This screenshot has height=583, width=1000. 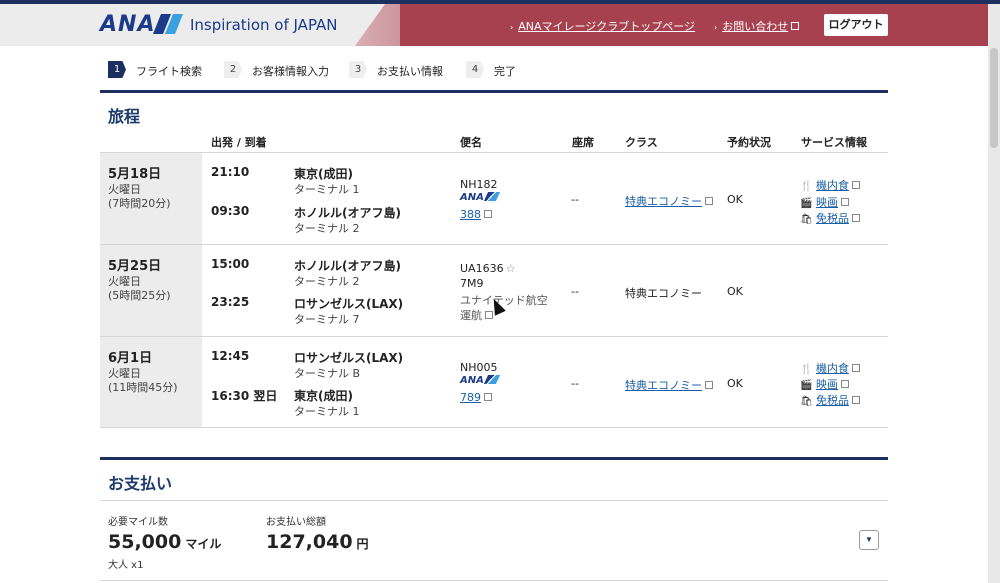 What do you see at coordinates (470, 214) in the screenshot?
I see `aircraft-code: 388` at bounding box center [470, 214].